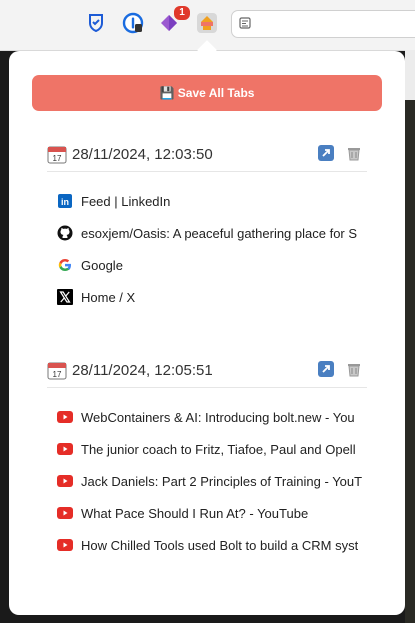 This screenshot has height=623, width=415. Describe the element at coordinates (133, 23) in the screenshot. I see `onepassword-icon` at that location.